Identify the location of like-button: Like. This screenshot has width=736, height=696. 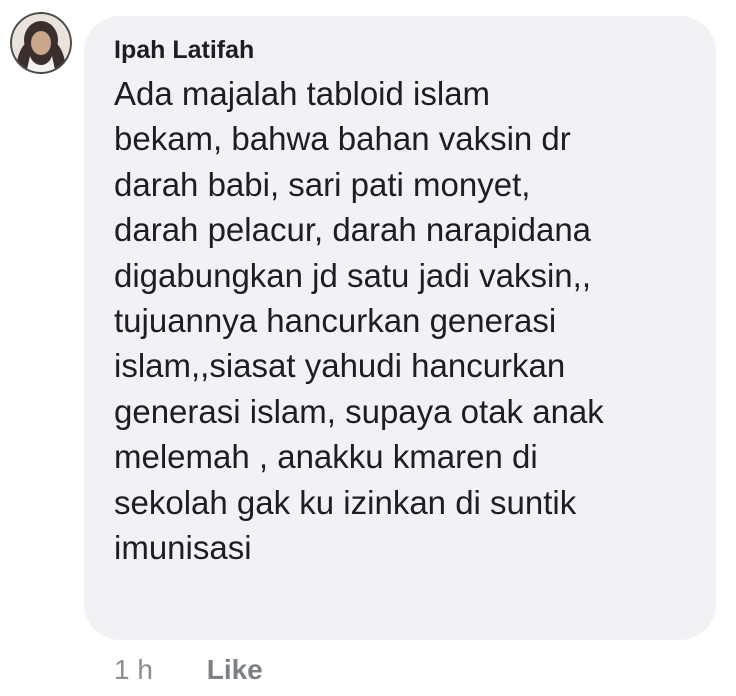
(235, 669).